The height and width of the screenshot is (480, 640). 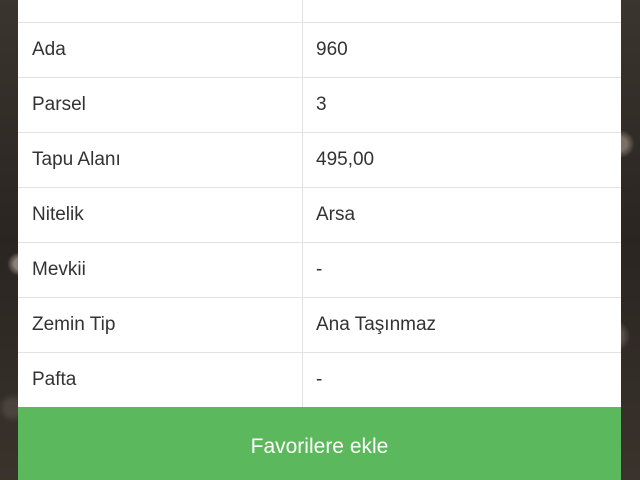 I want to click on row-value: 3, so click(x=461, y=105).